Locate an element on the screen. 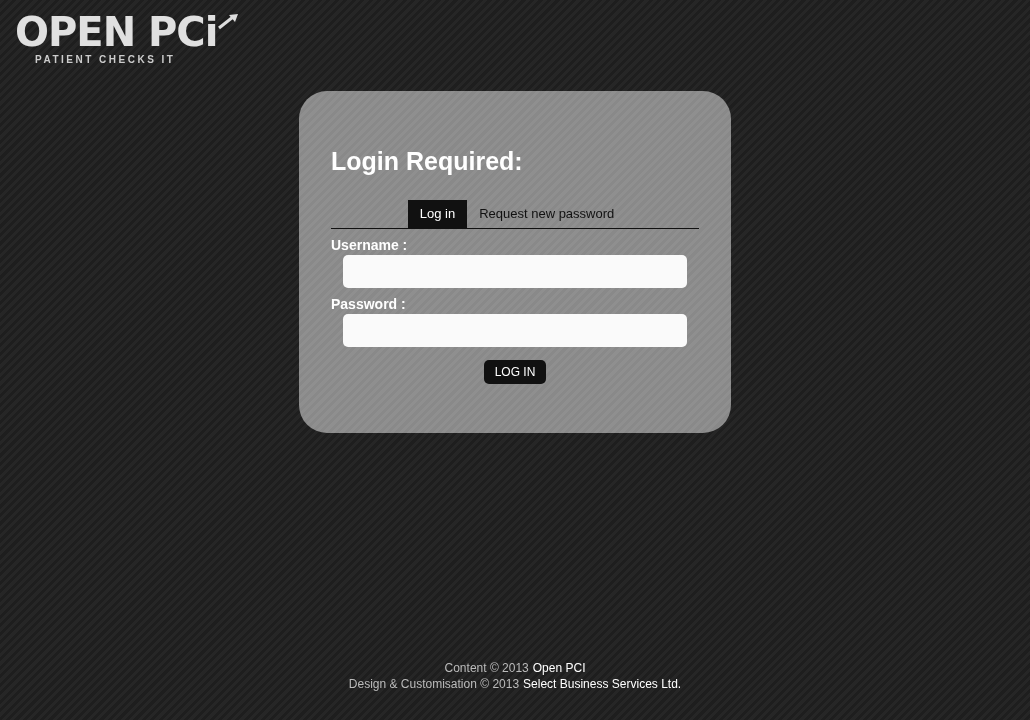  arrow-icon is located at coordinates (228, 22).